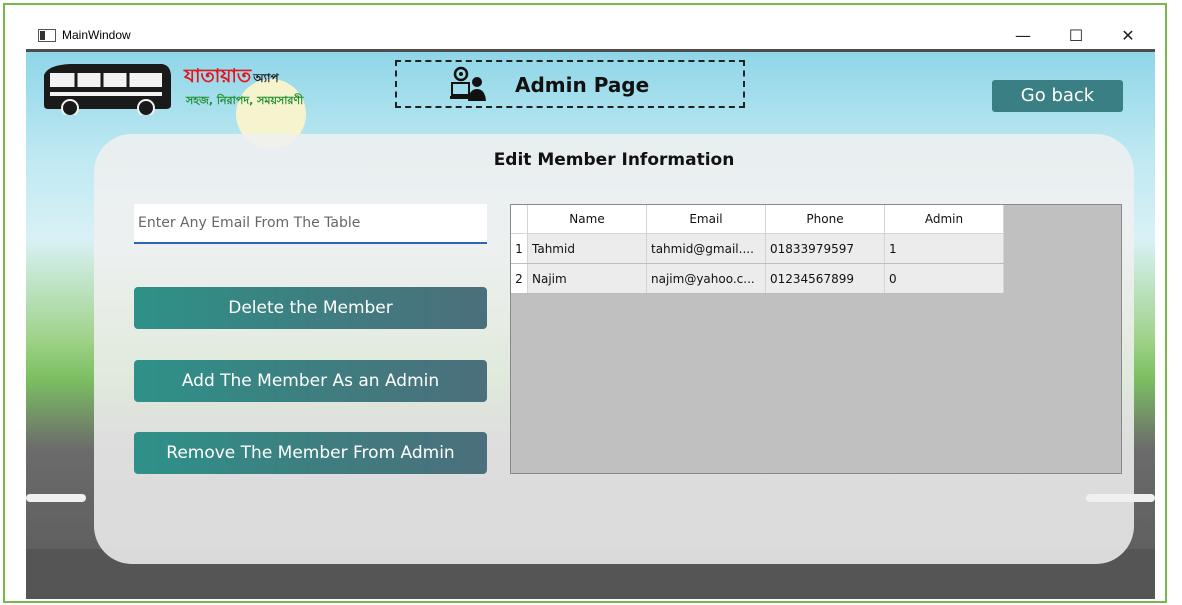 This screenshot has width=1182, height=605. Describe the element at coordinates (1023, 36) in the screenshot. I see `minimize-button: —` at that location.